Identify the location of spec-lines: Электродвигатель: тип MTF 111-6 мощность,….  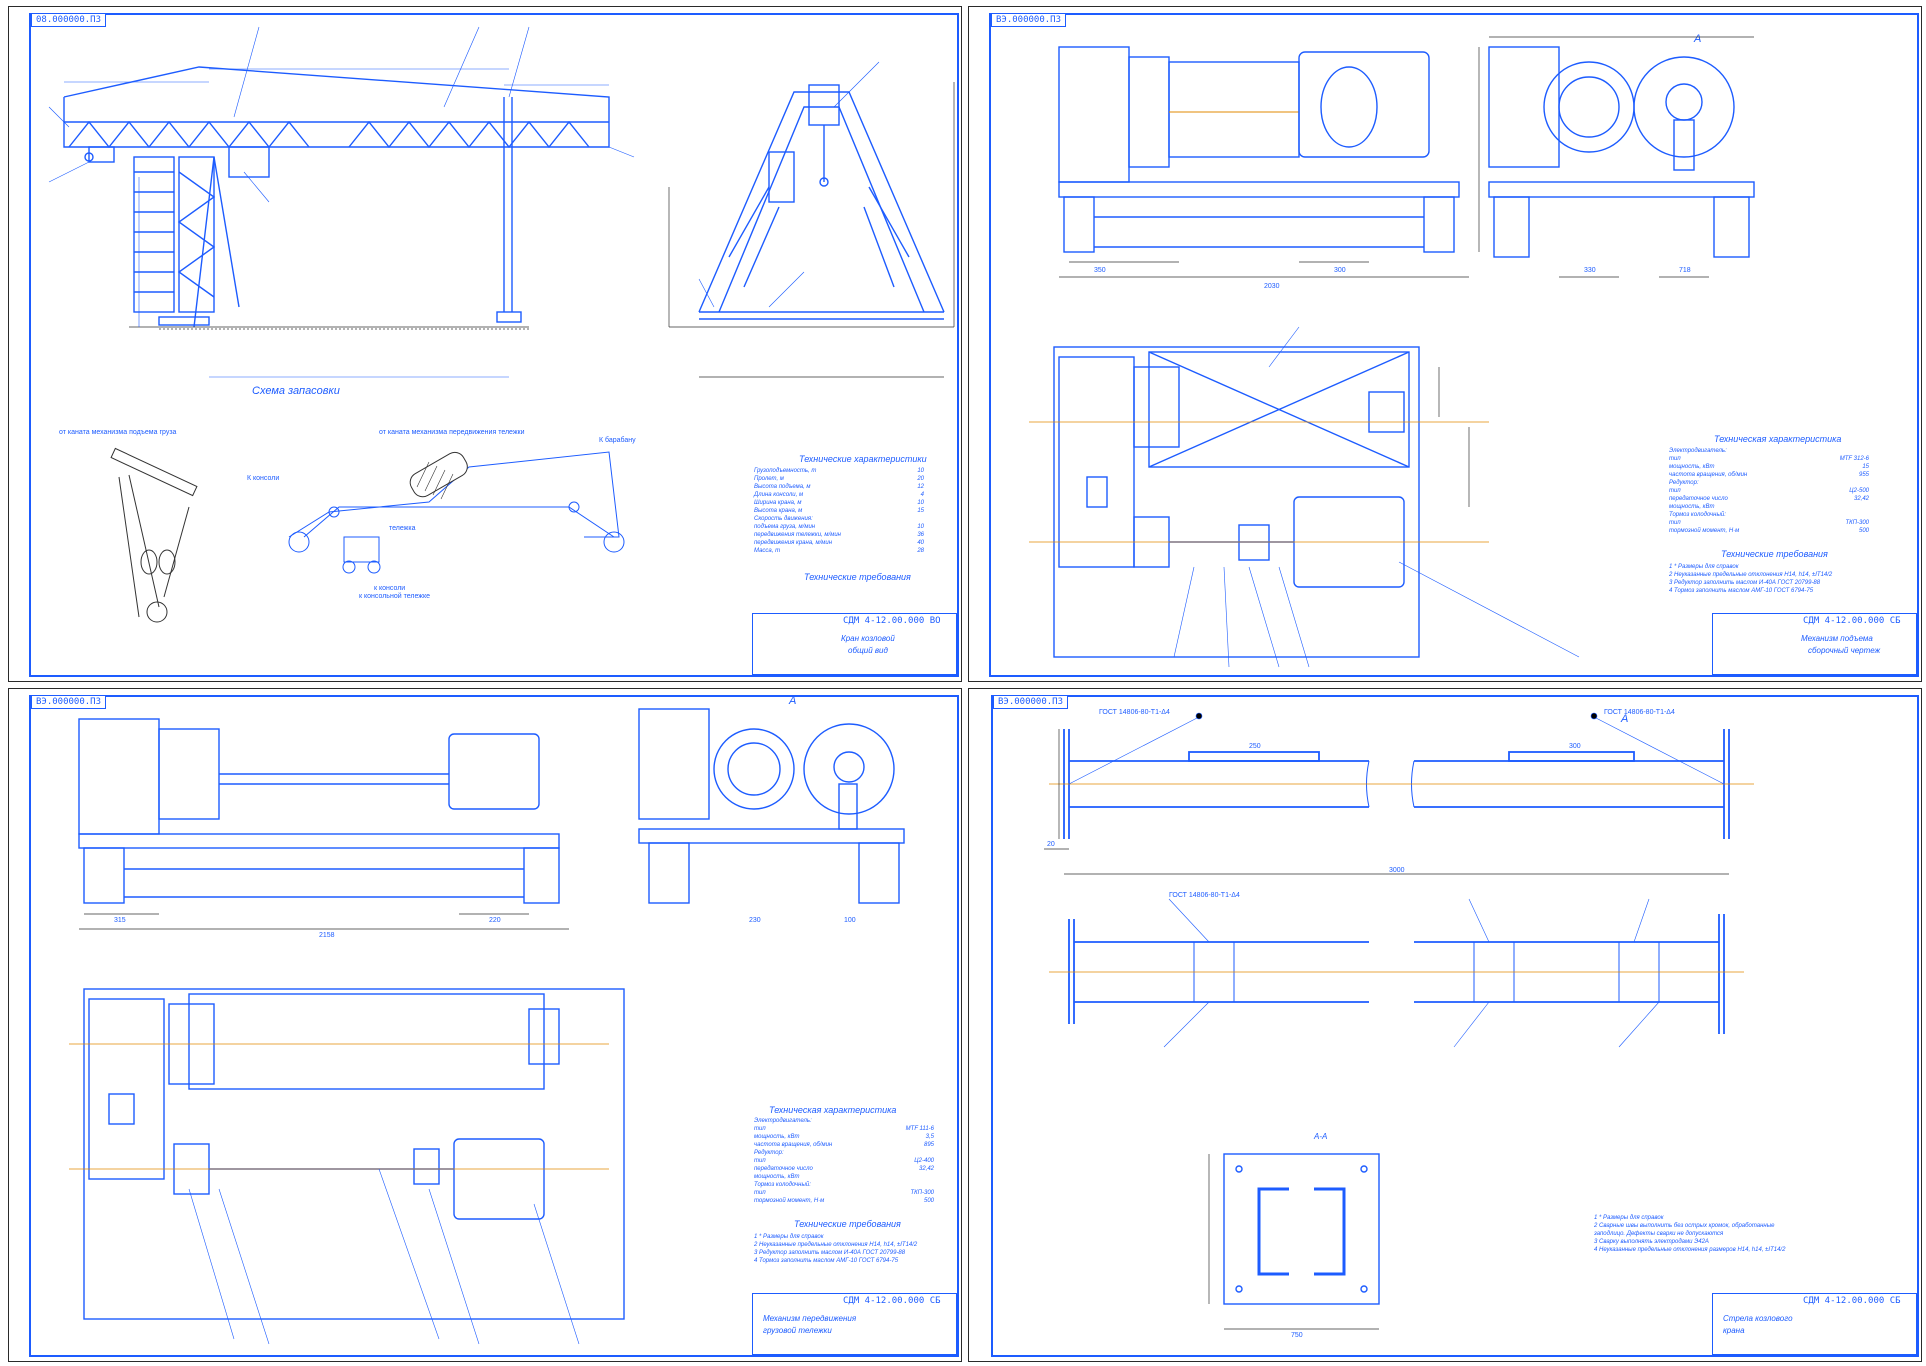
(844, 1161).